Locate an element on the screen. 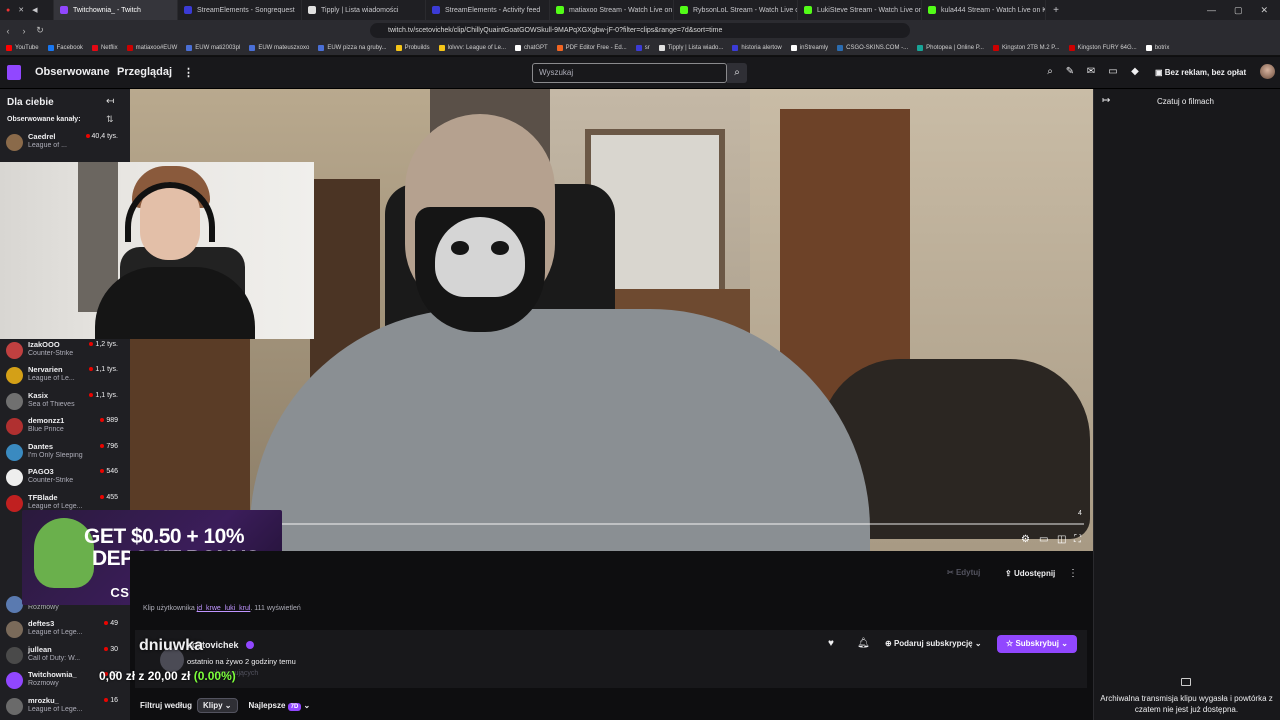  sidebar-channel: IzakOOO Counter-Strike 1,2 tys. is located at coordinates (65, 350).